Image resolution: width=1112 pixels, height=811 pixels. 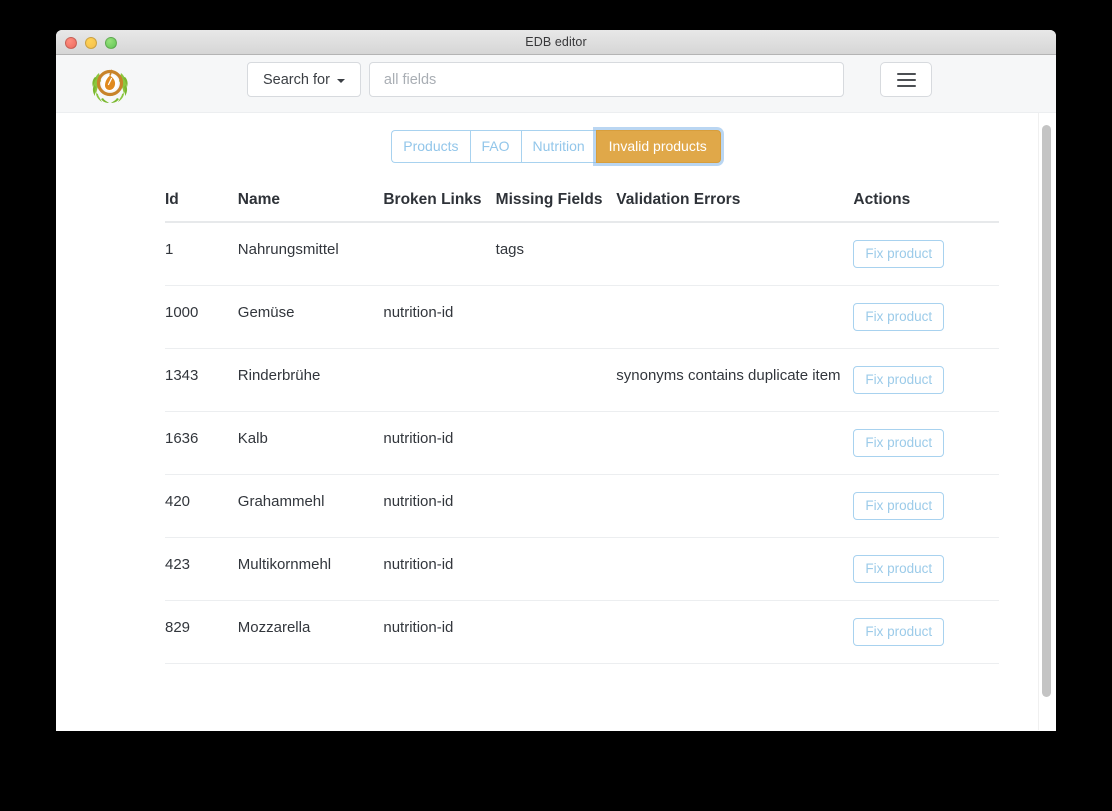 What do you see at coordinates (201, 443) in the screenshot?
I see `cell-id: 1636` at bounding box center [201, 443].